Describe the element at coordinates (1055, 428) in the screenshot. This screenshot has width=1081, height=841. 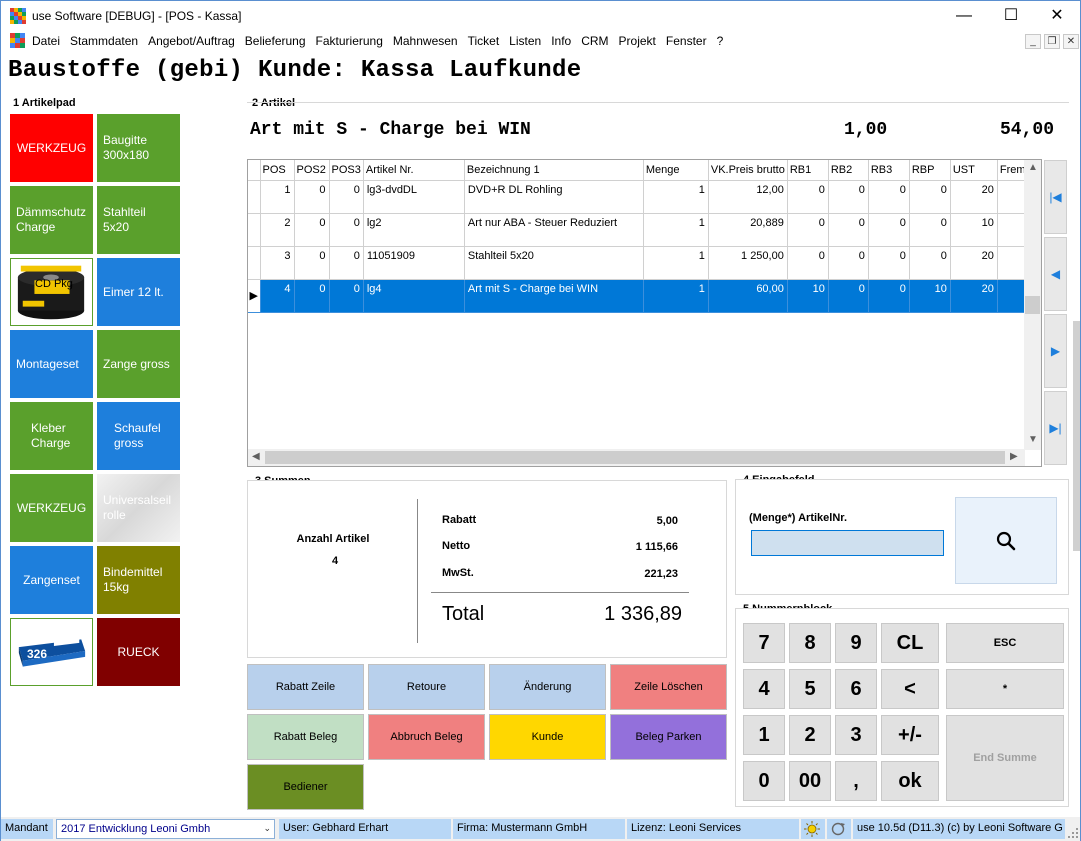
I see `nav-last-button: ▶|` at that location.